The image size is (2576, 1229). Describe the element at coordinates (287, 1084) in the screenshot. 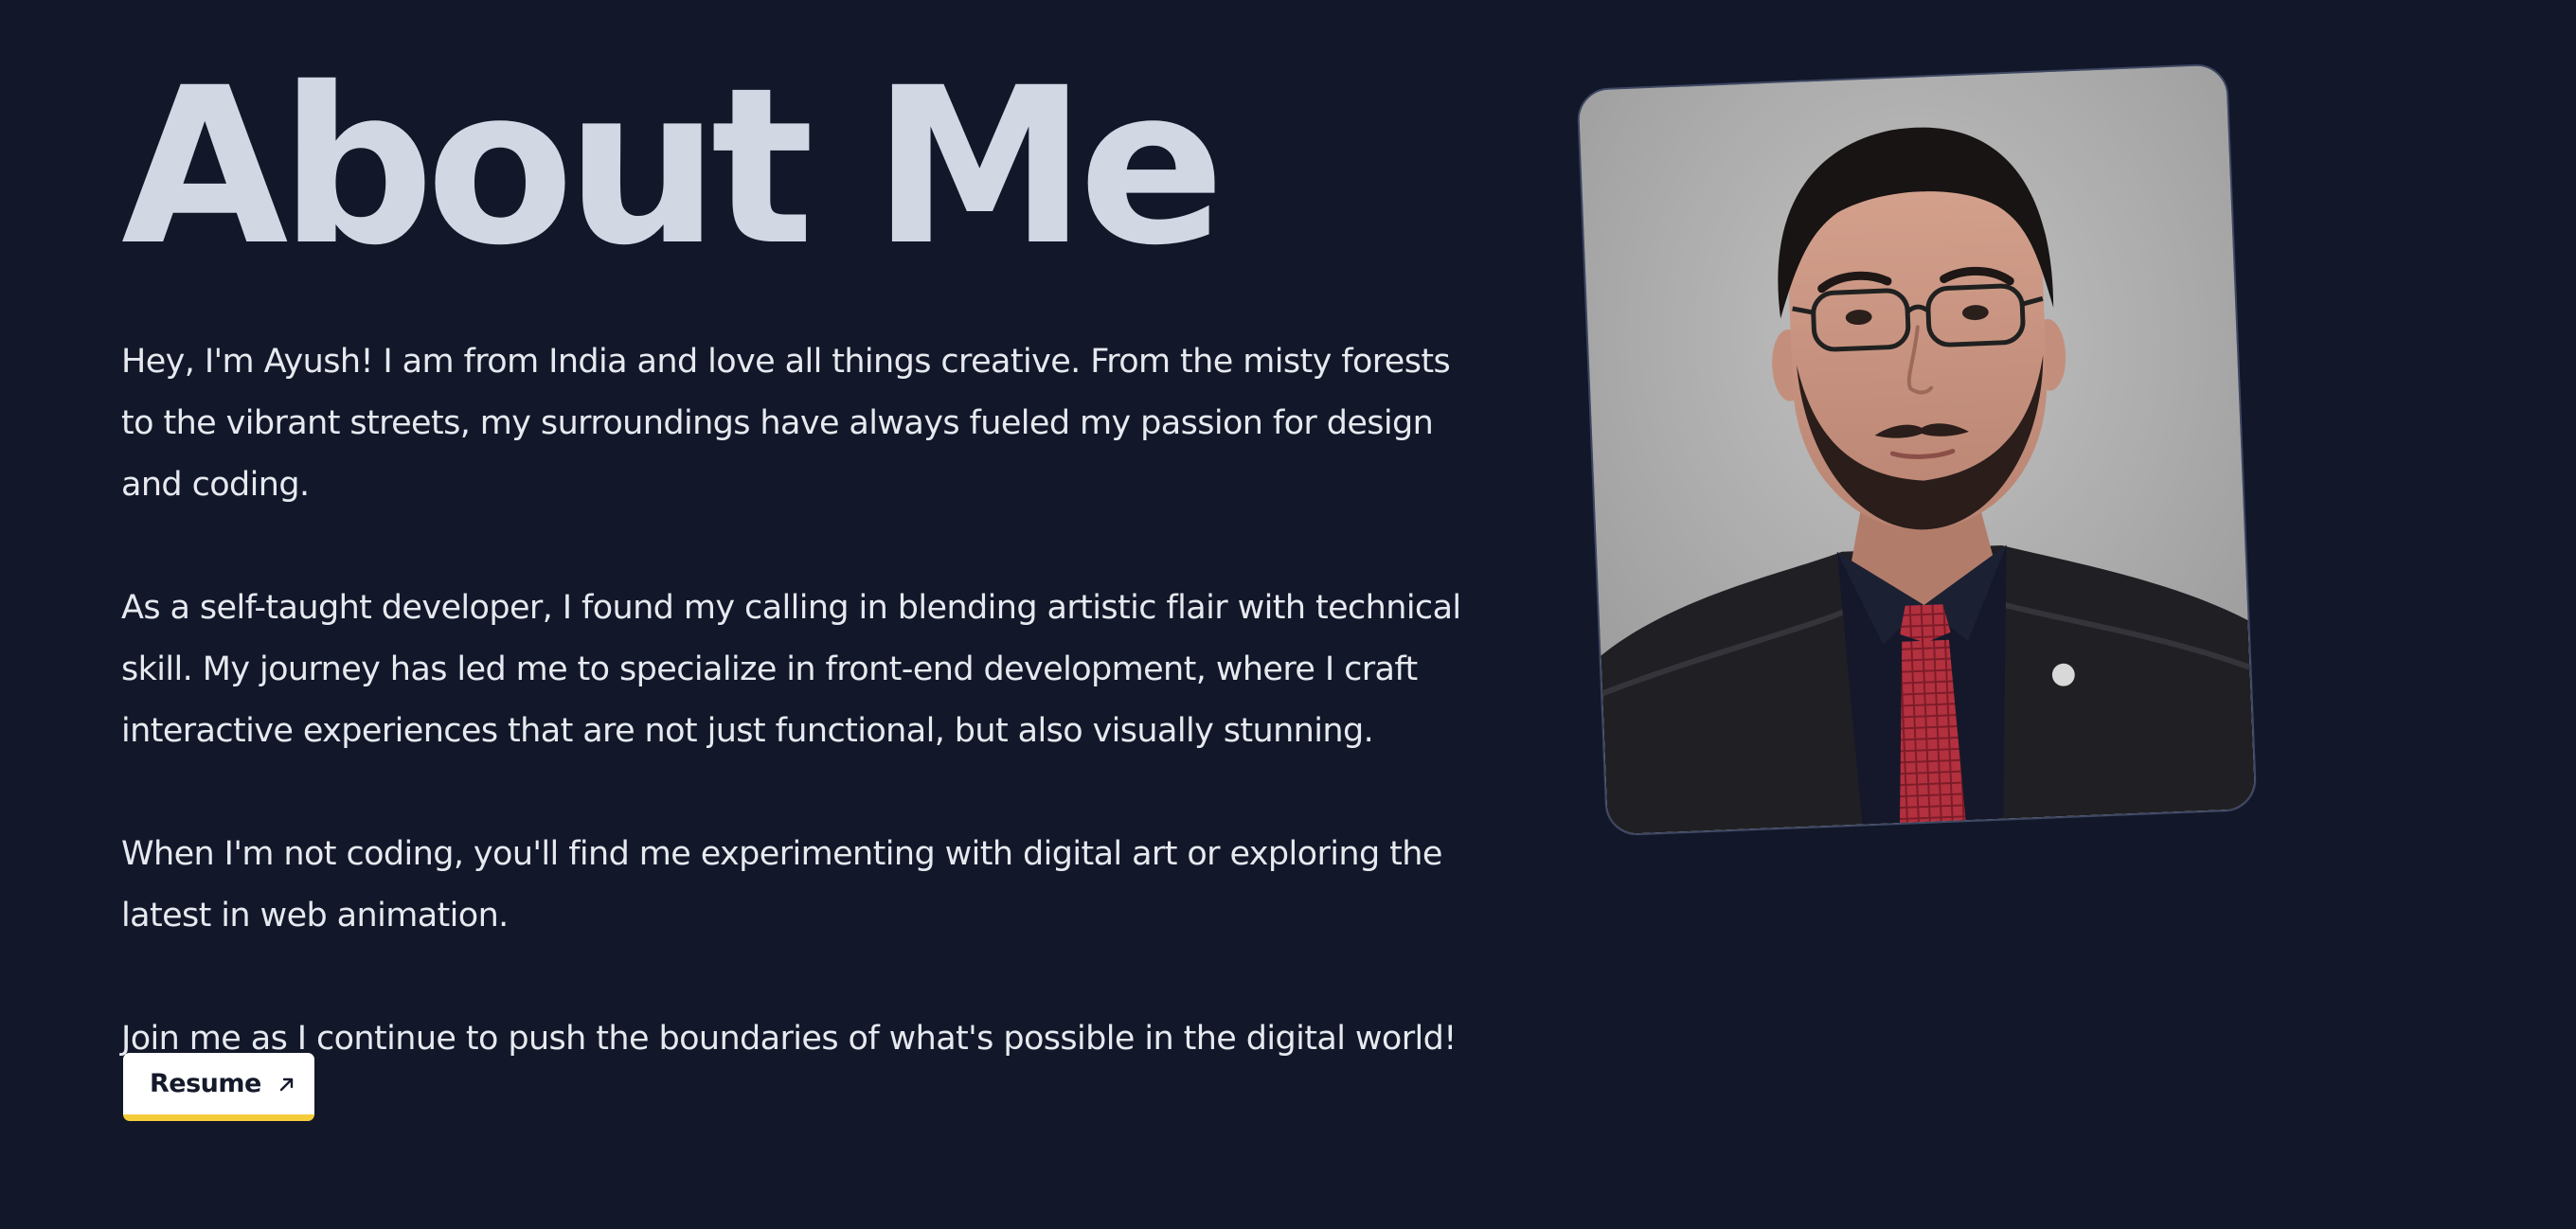

I see `arrow-up-right-icon` at that location.